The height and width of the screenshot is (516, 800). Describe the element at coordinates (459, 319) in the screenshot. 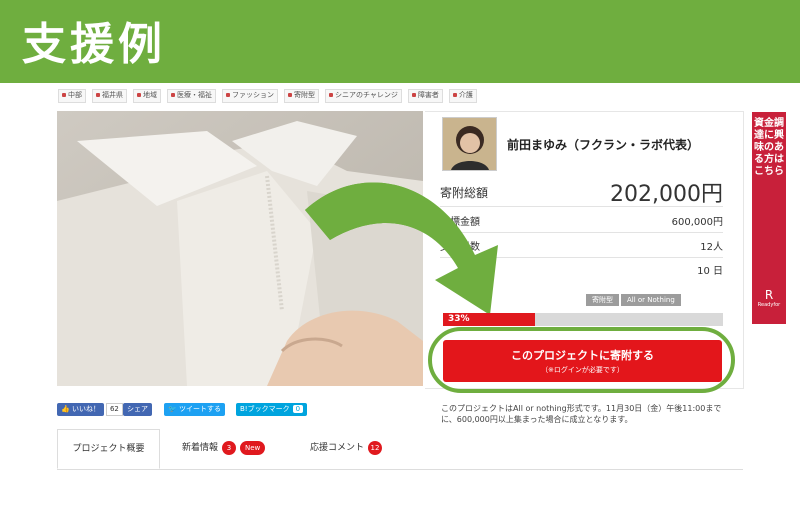

I see `progress-text: 33%` at that location.